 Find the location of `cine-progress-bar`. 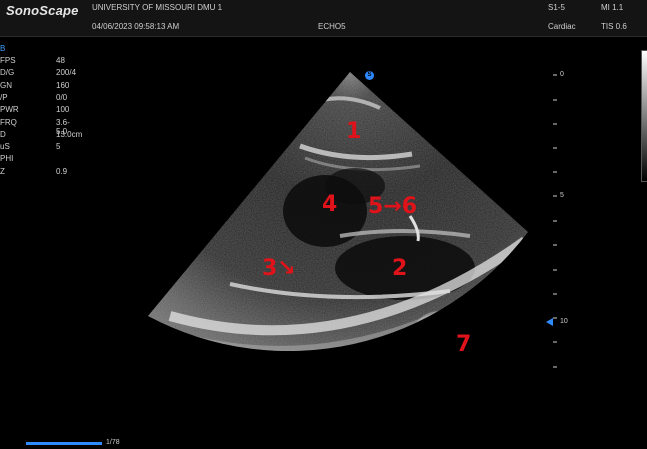

cine-progress-bar is located at coordinates (64, 443).